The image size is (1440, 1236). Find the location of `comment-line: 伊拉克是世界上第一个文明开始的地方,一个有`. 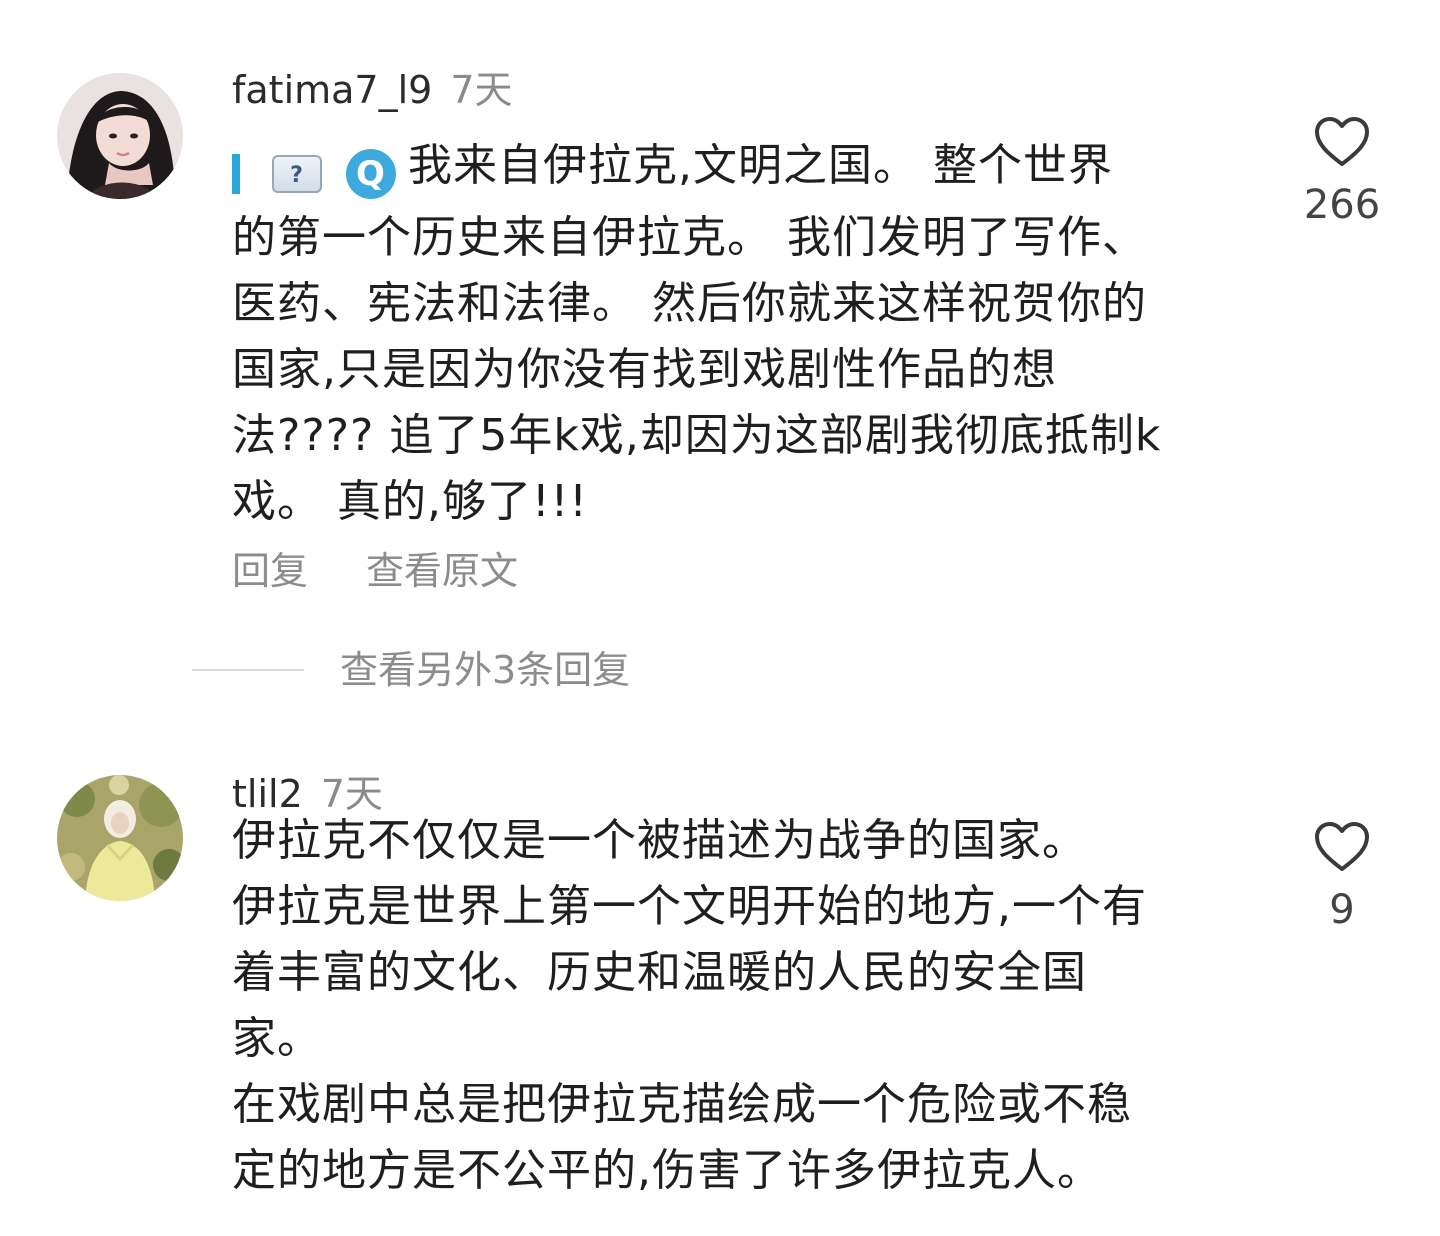

comment-line: 伊拉克是世界上第一个文明开始的地方,一个有 is located at coordinates (689, 906).